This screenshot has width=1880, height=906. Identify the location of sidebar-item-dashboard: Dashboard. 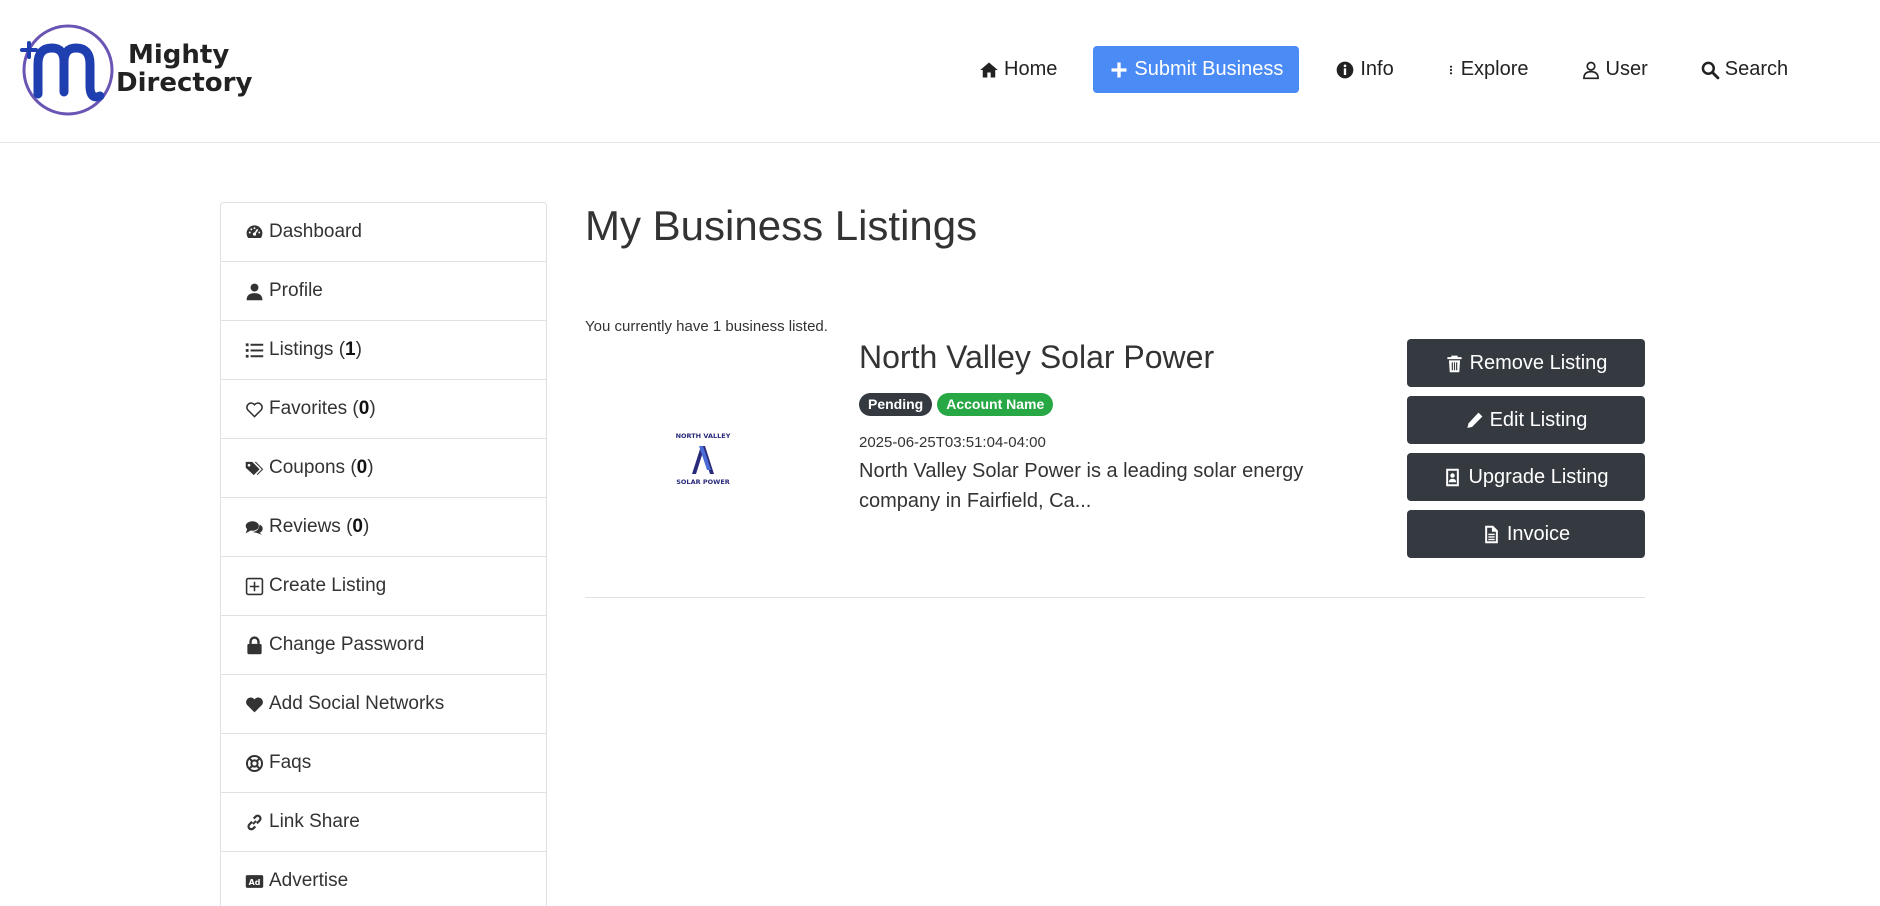
(383, 232).